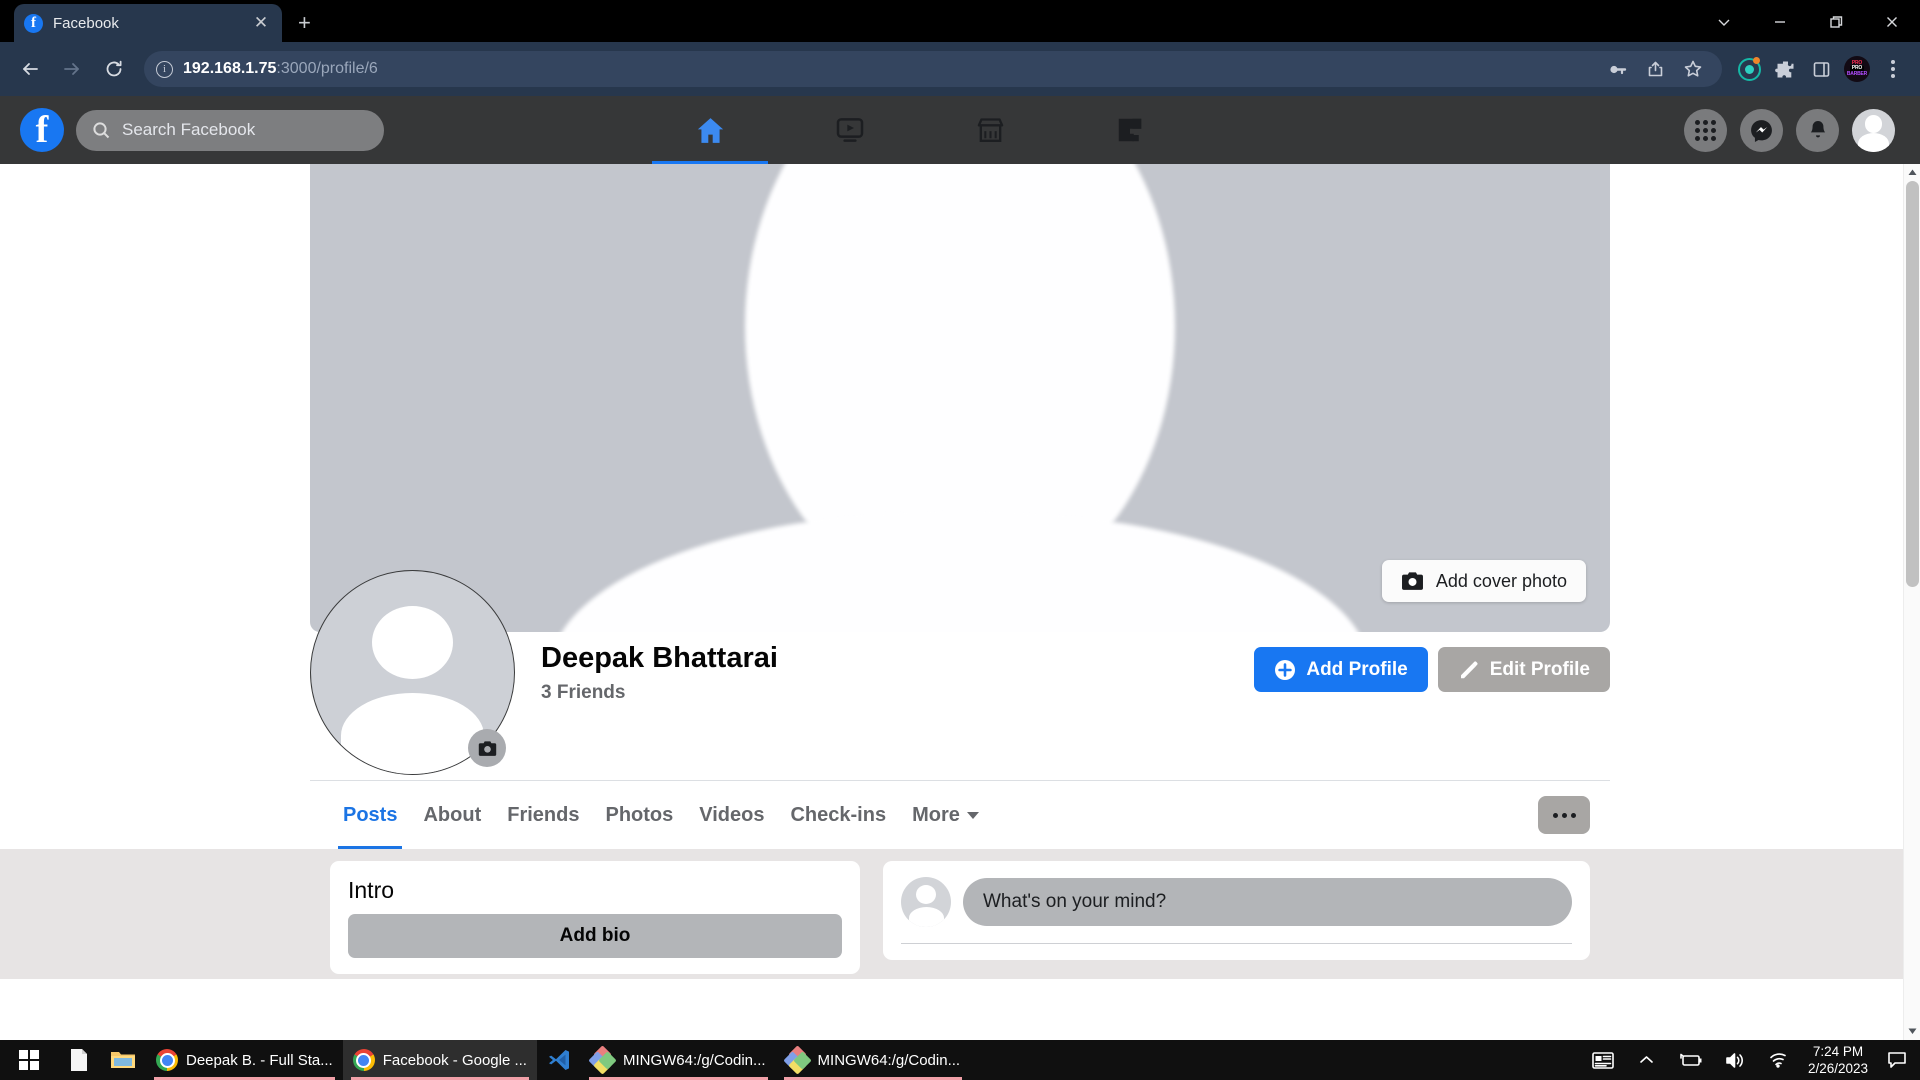 The height and width of the screenshot is (1080, 1920). What do you see at coordinates (639, 815) in the screenshot?
I see `tab-photos: Photos` at bounding box center [639, 815].